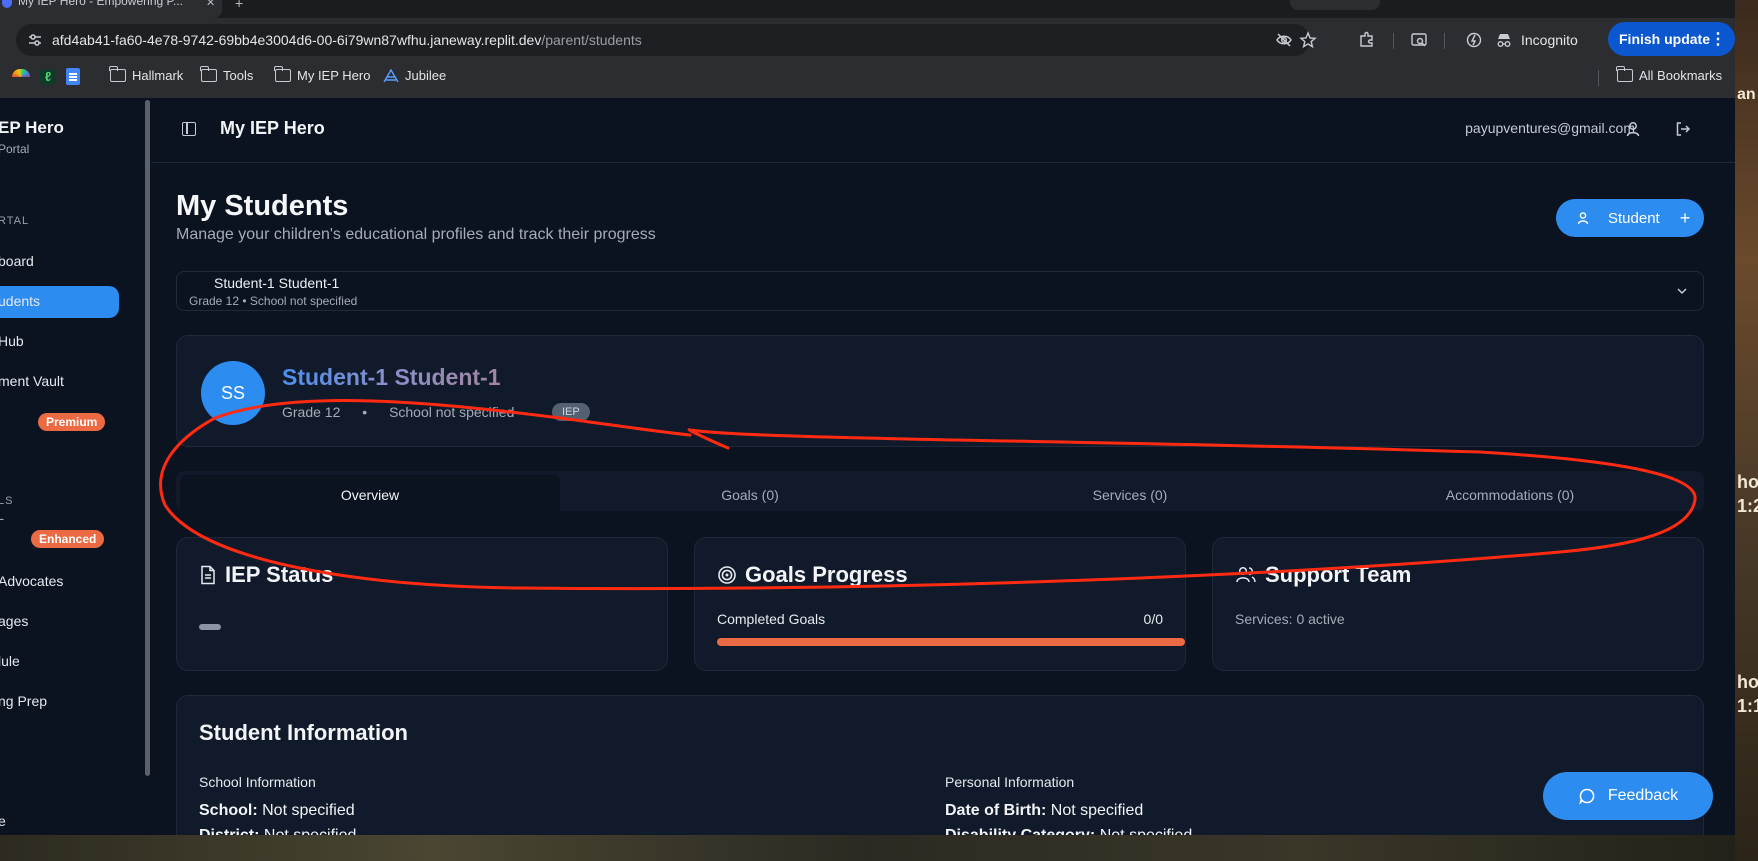 The image size is (1758, 861). I want to click on new-tab-icon: +, so click(239, 5).